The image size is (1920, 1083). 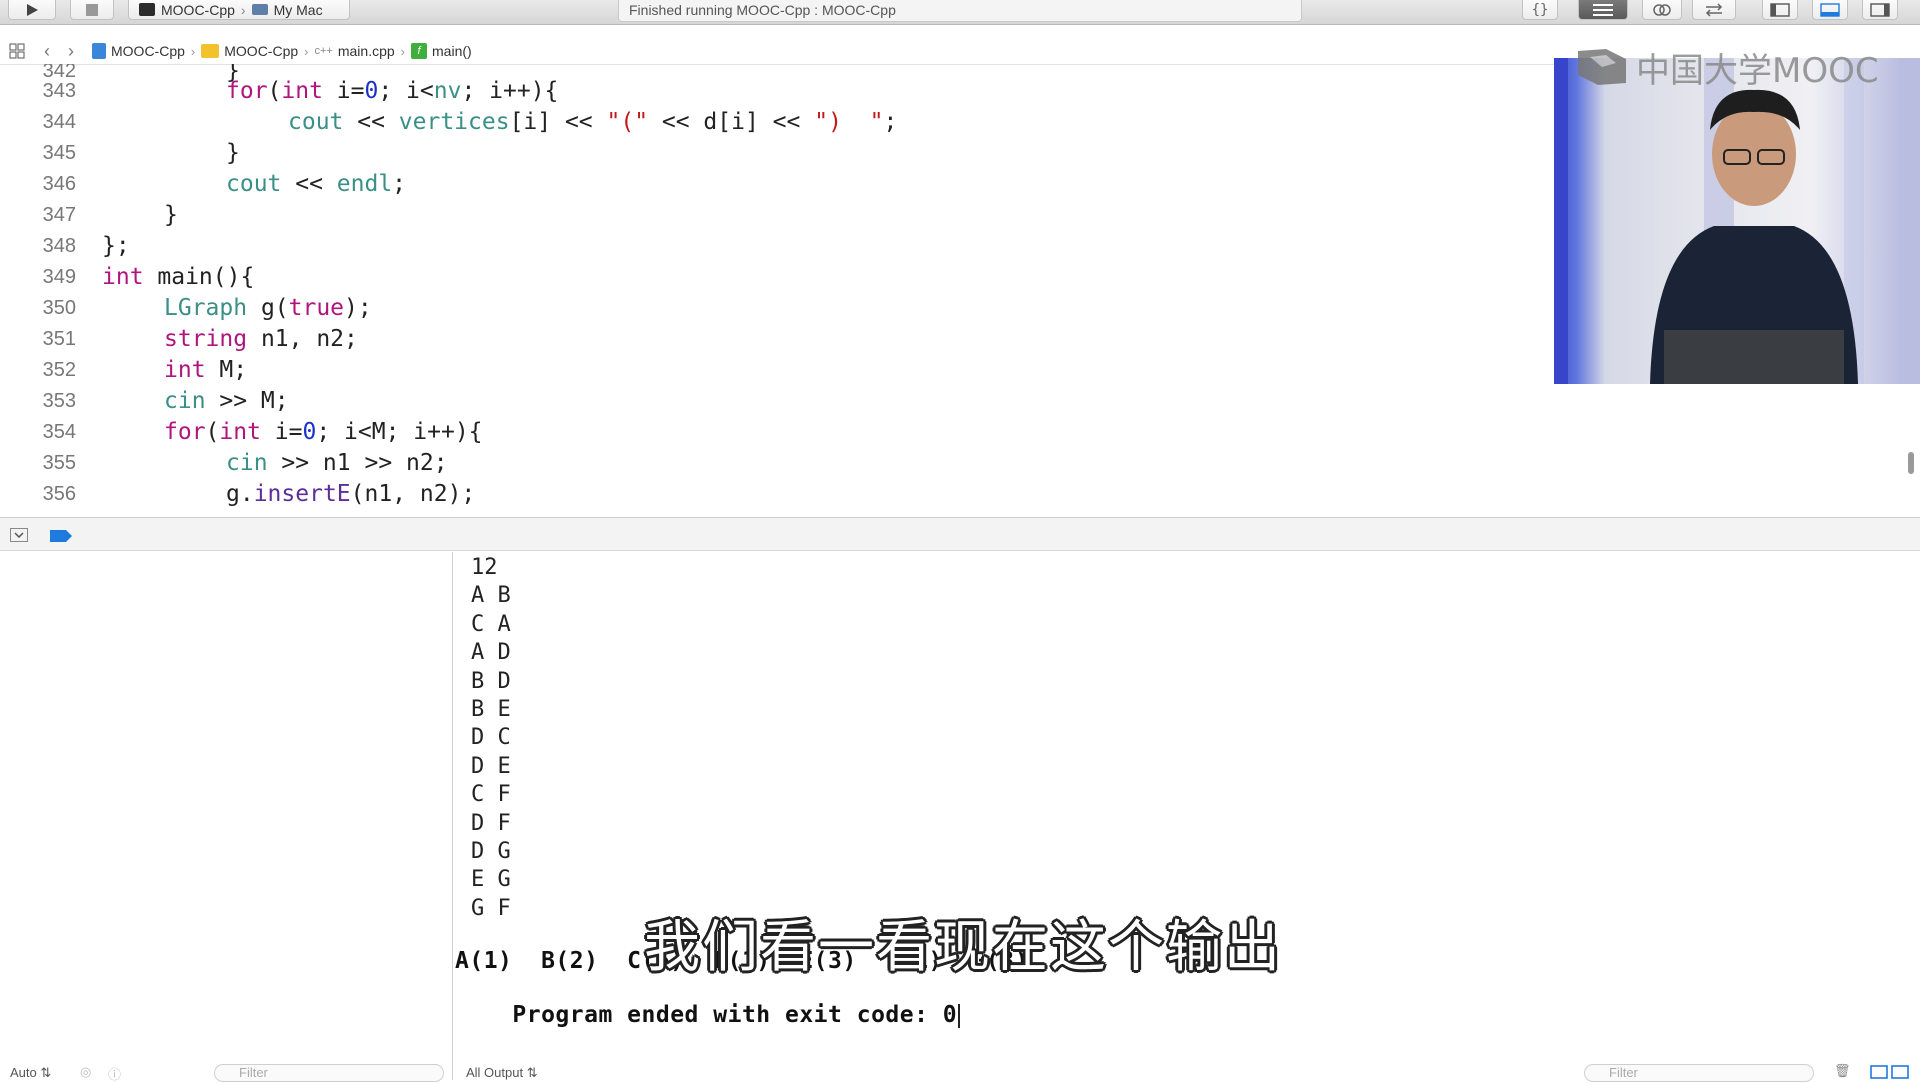 What do you see at coordinates (959, 1015) in the screenshot?
I see `text-caret` at bounding box center [959, 1015].